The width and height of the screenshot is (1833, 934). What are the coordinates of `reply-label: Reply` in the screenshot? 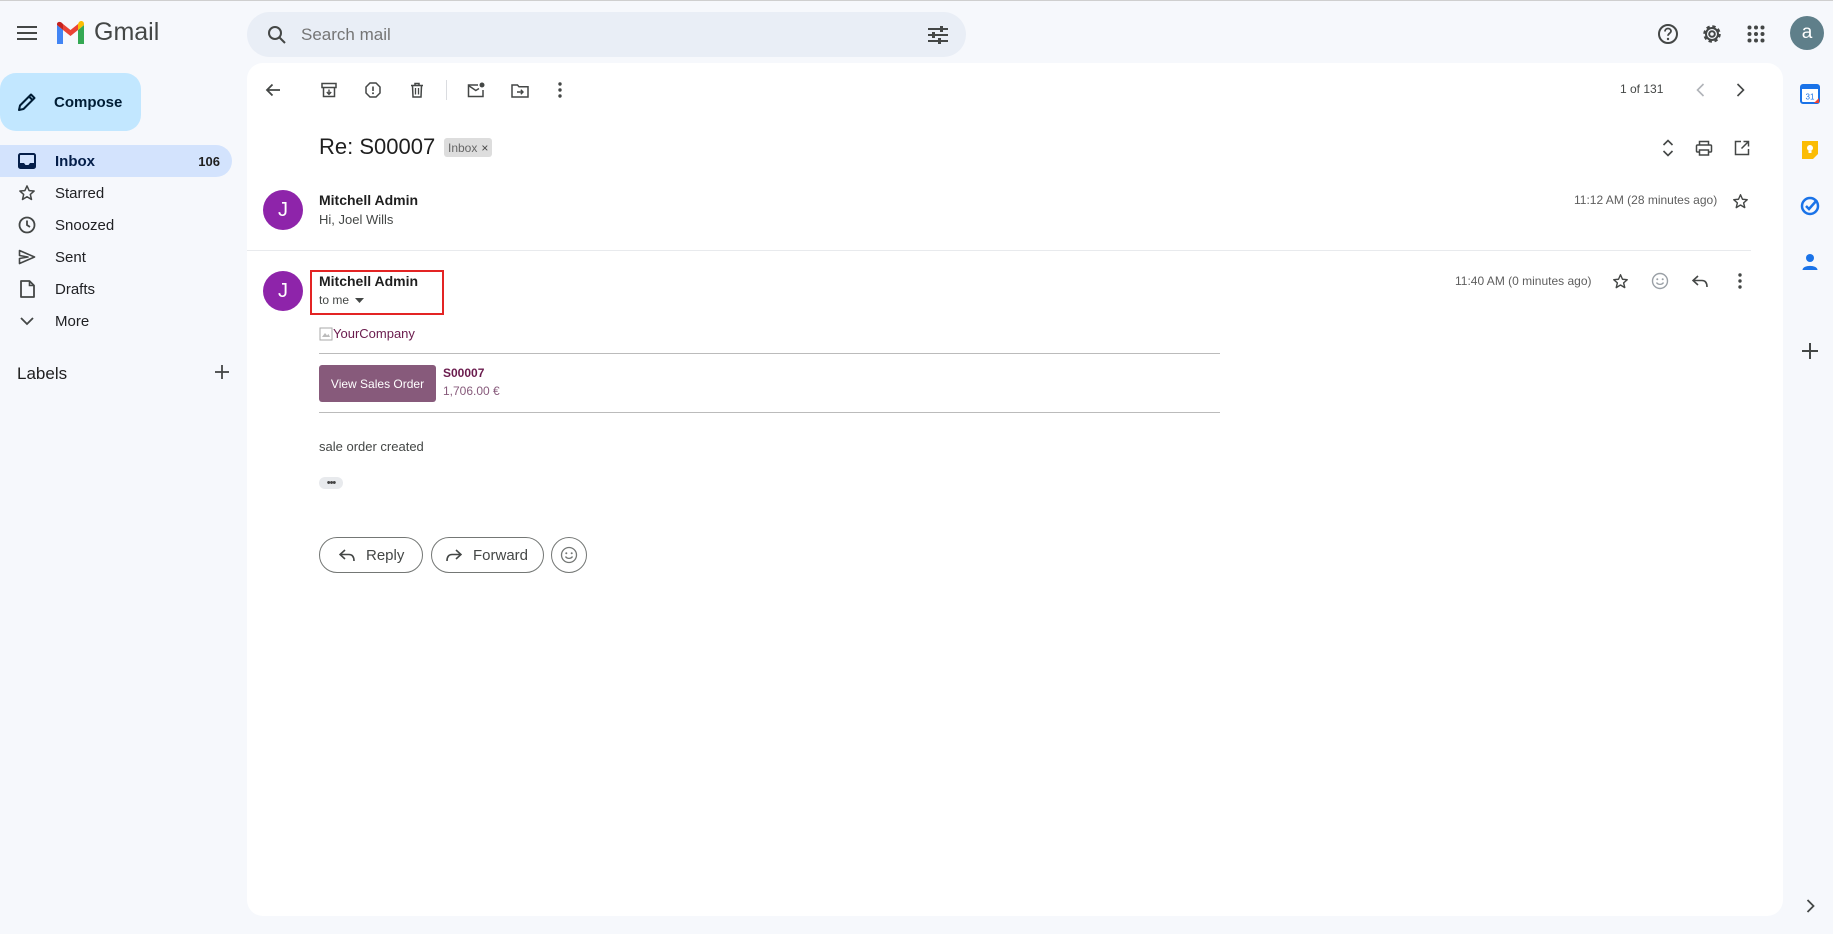 It's located at (385, 555).